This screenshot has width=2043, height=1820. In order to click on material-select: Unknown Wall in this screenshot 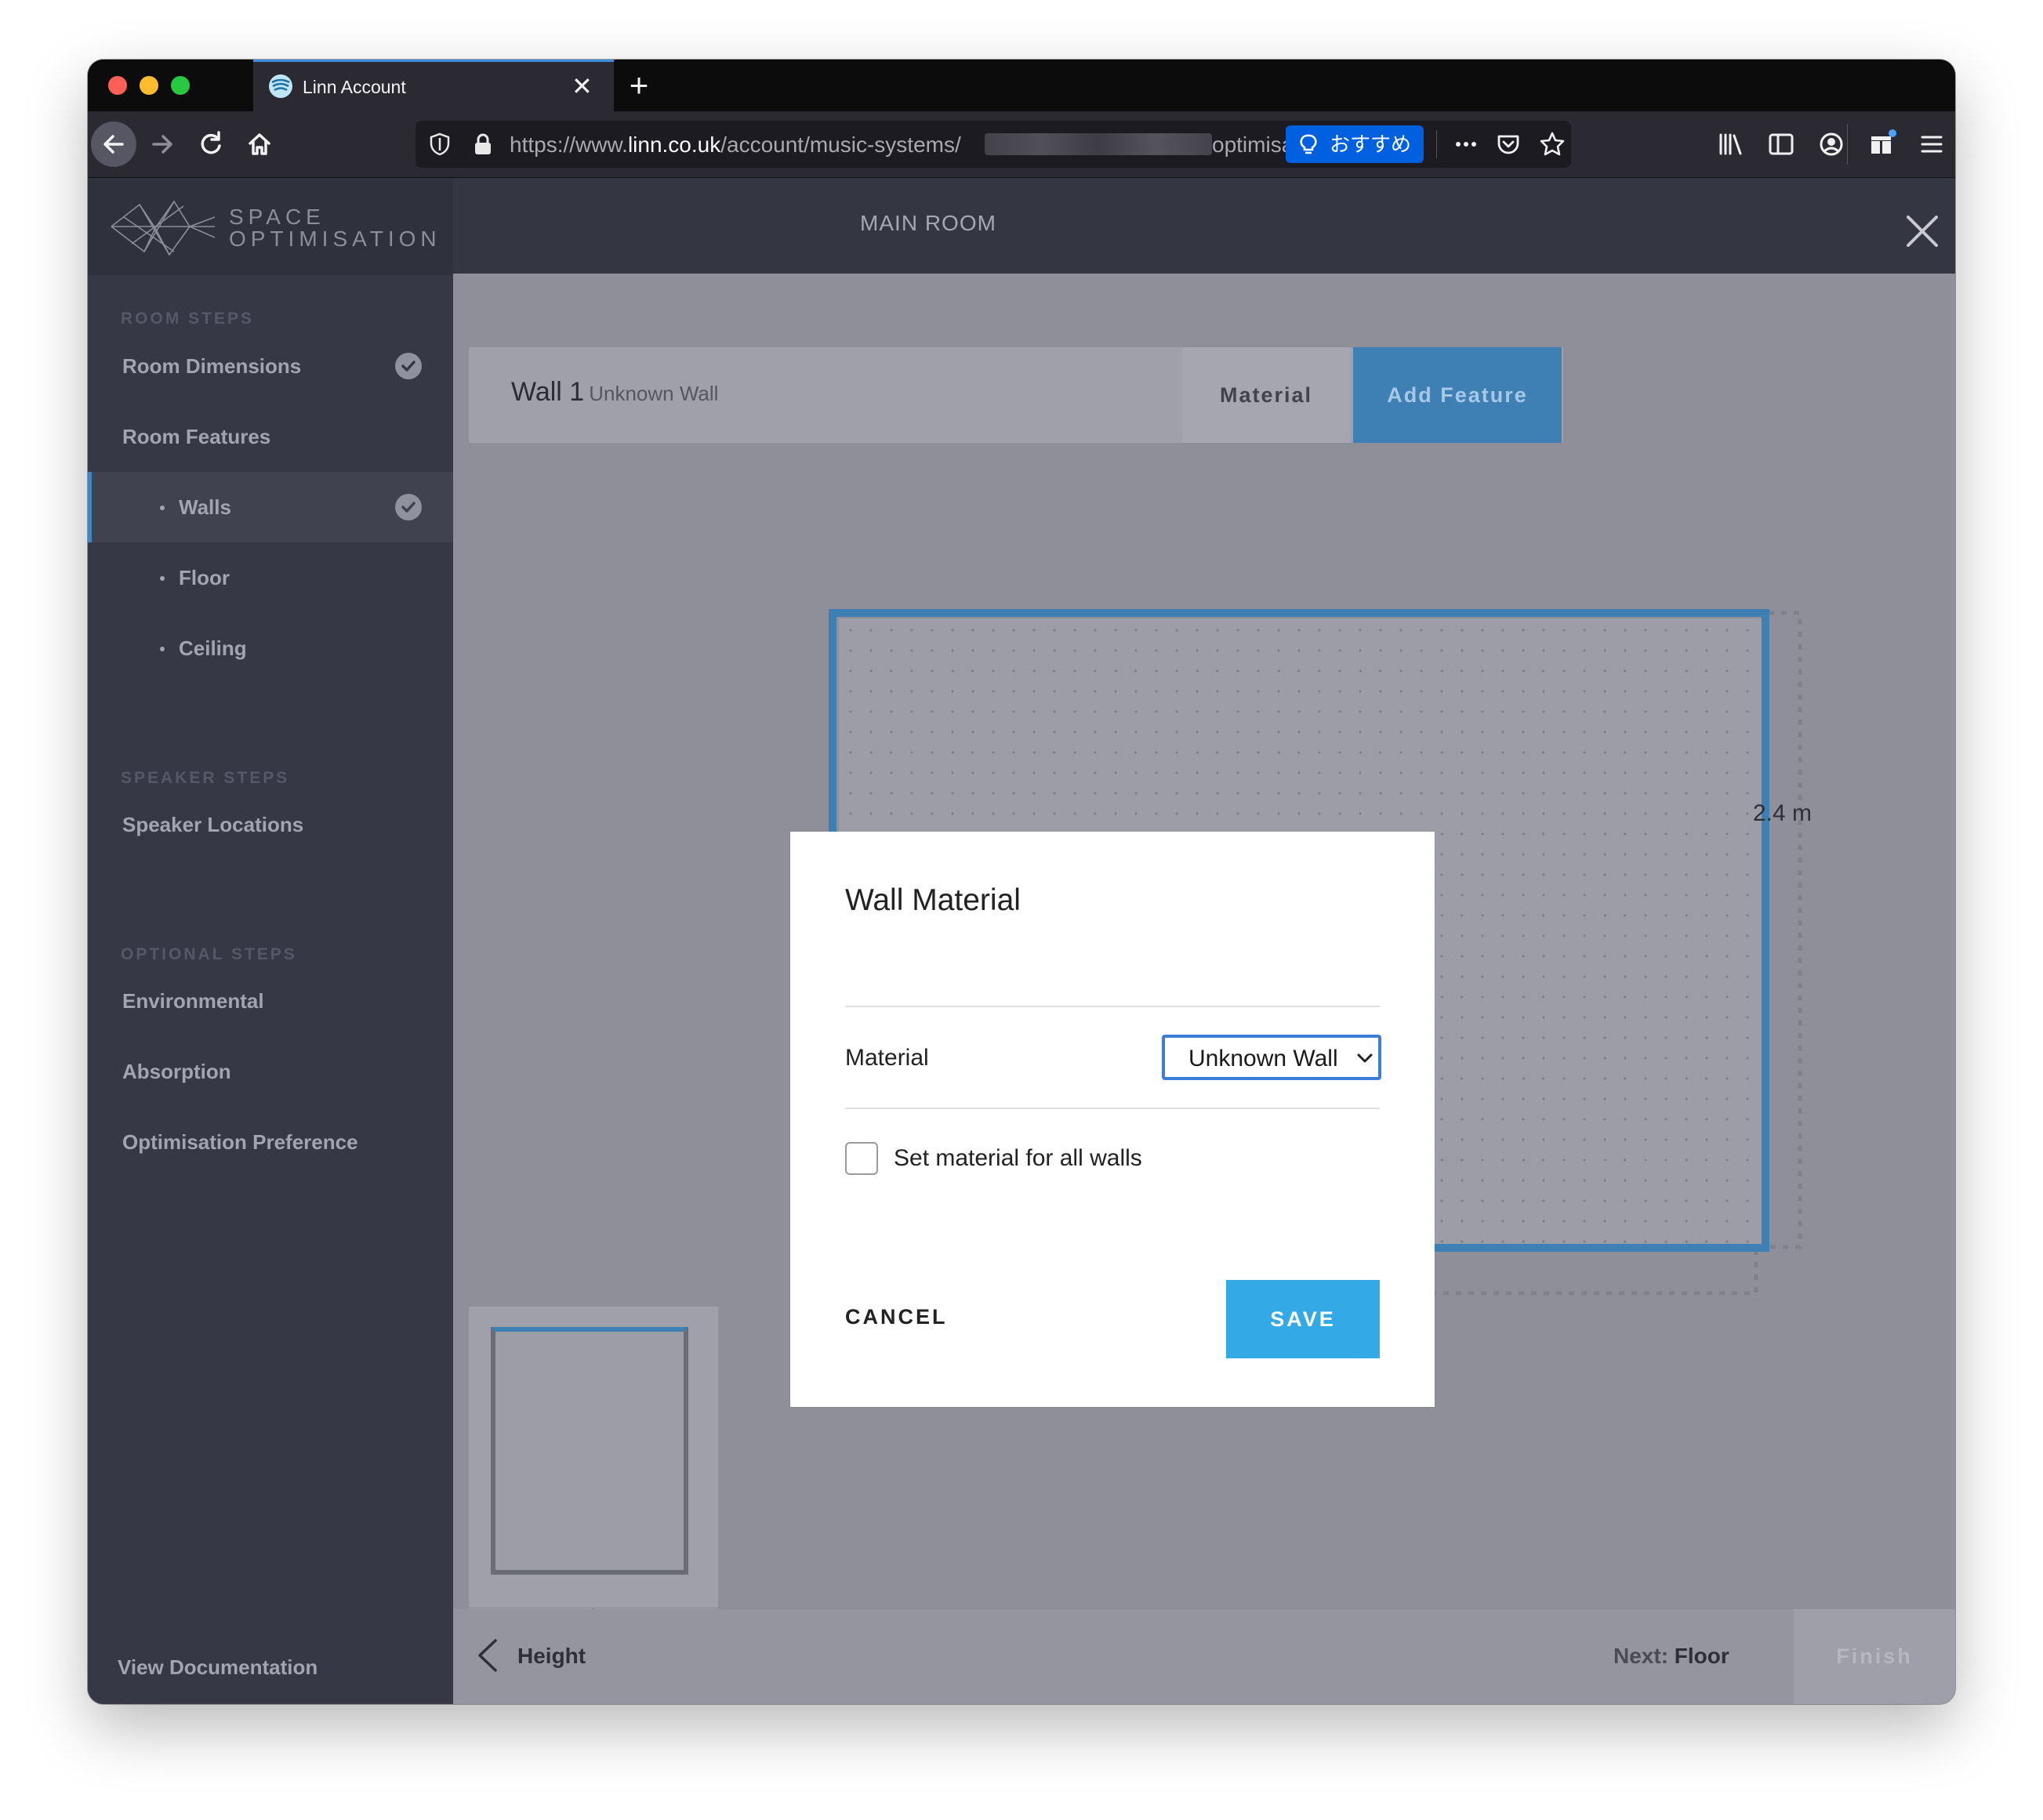, I will do `click(1271, 1057)`.